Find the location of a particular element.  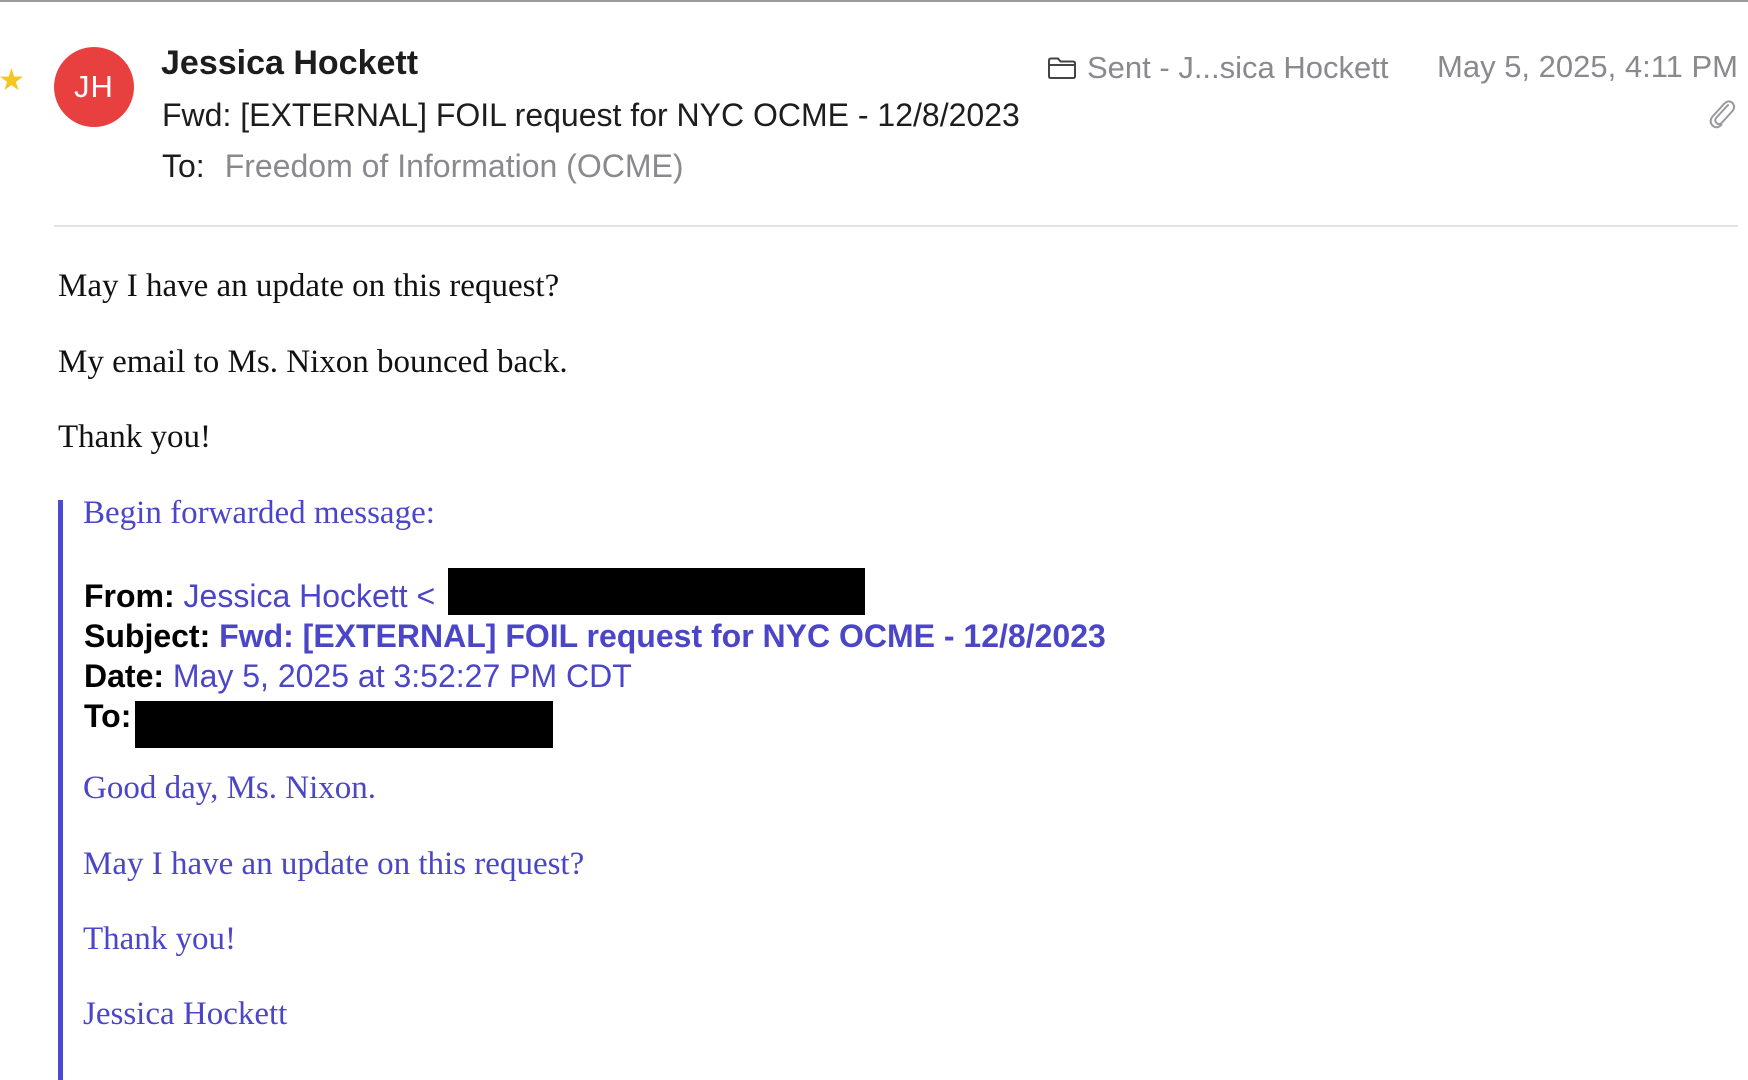

forward-from-line: From: Jessica Hockett < is located at coordinates (259, 596).